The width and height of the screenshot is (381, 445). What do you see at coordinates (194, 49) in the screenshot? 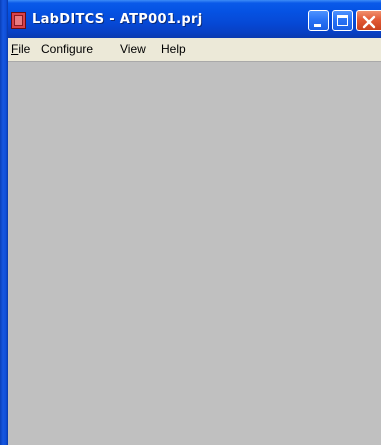
I see `menu-bar: File Configure View Help` at bounding box center [194, 49].